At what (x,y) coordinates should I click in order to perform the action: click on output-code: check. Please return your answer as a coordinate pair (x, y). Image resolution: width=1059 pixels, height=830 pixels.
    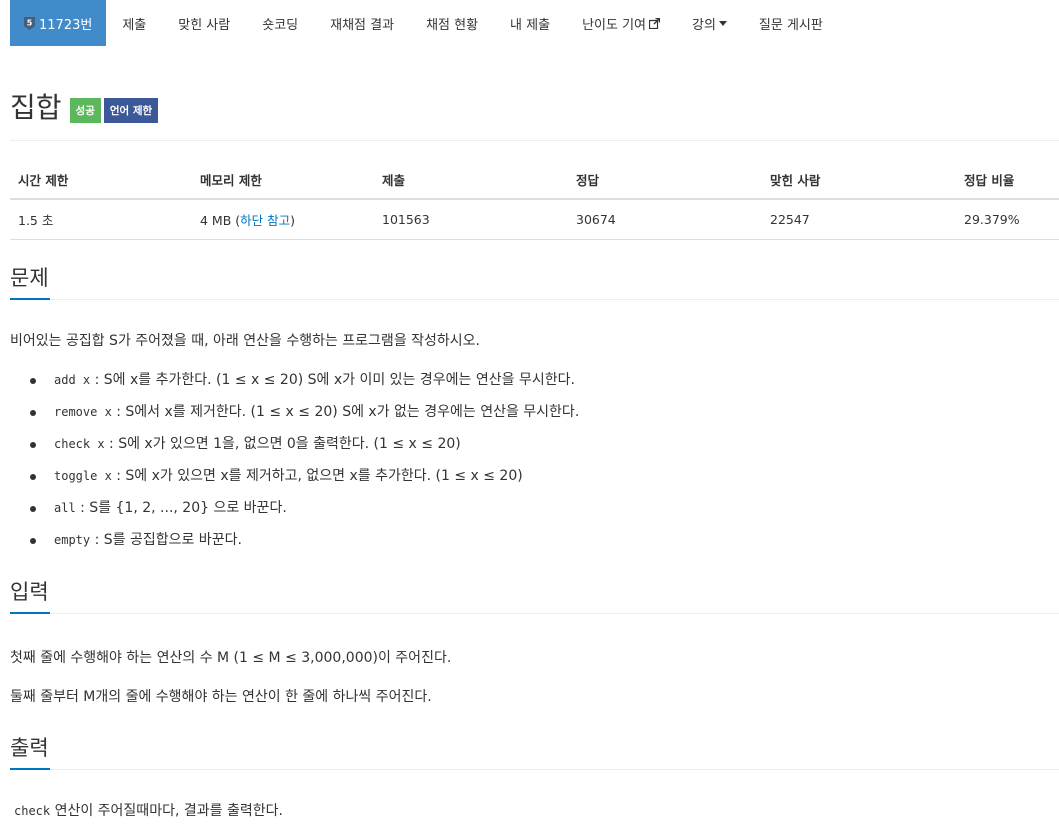
    Looking at the image, I should click on (32, 811).